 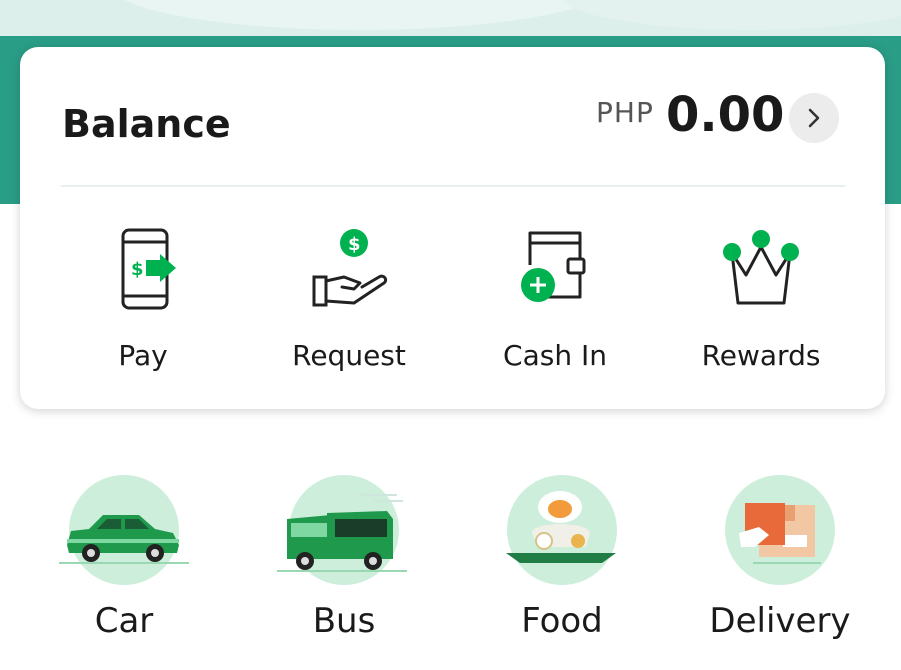 I want to click on food-label: Food, so click(x=562, y=621).